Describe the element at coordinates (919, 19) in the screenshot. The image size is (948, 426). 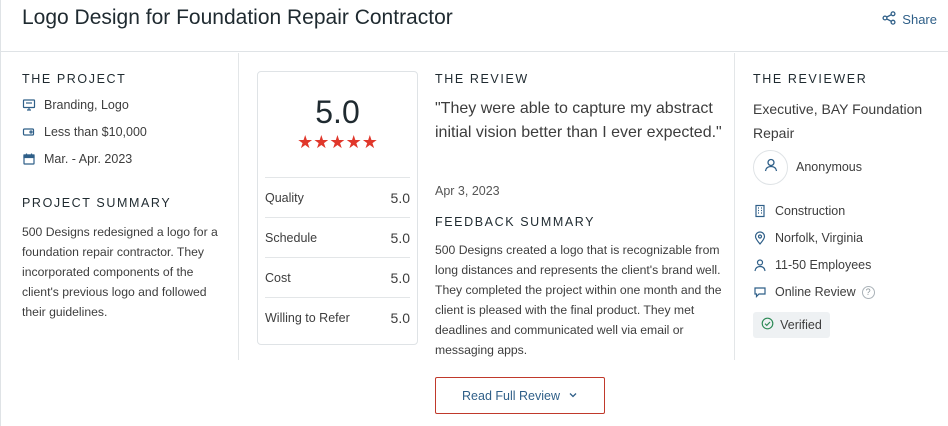
I see `share-label: Share` at that location.